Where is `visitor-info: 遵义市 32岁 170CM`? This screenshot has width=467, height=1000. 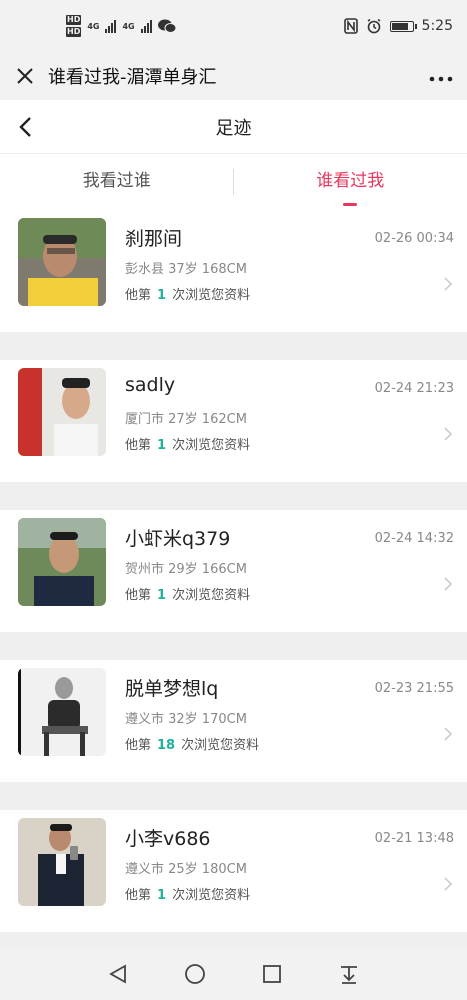 visitor-info: 遵义市 32岁 170CM is located at coordinates (186, 719).